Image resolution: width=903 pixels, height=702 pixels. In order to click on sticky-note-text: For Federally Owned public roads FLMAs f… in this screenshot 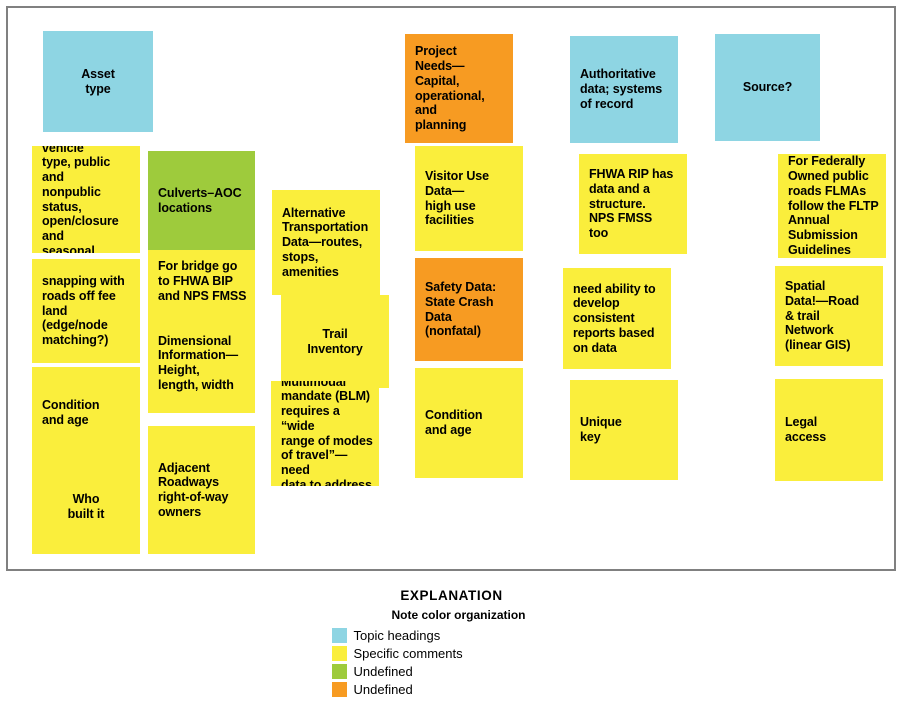, I will do `click(833, 205)`.